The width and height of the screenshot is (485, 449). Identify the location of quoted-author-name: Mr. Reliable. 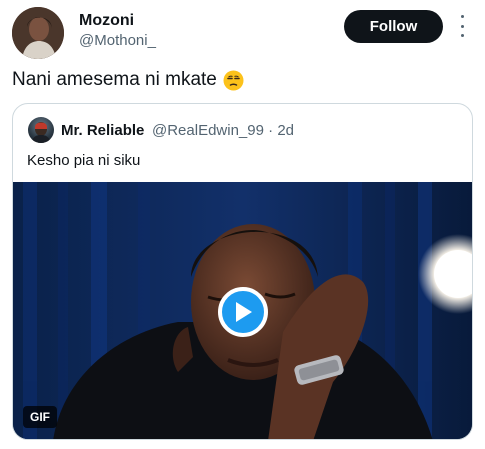
(102, 130).